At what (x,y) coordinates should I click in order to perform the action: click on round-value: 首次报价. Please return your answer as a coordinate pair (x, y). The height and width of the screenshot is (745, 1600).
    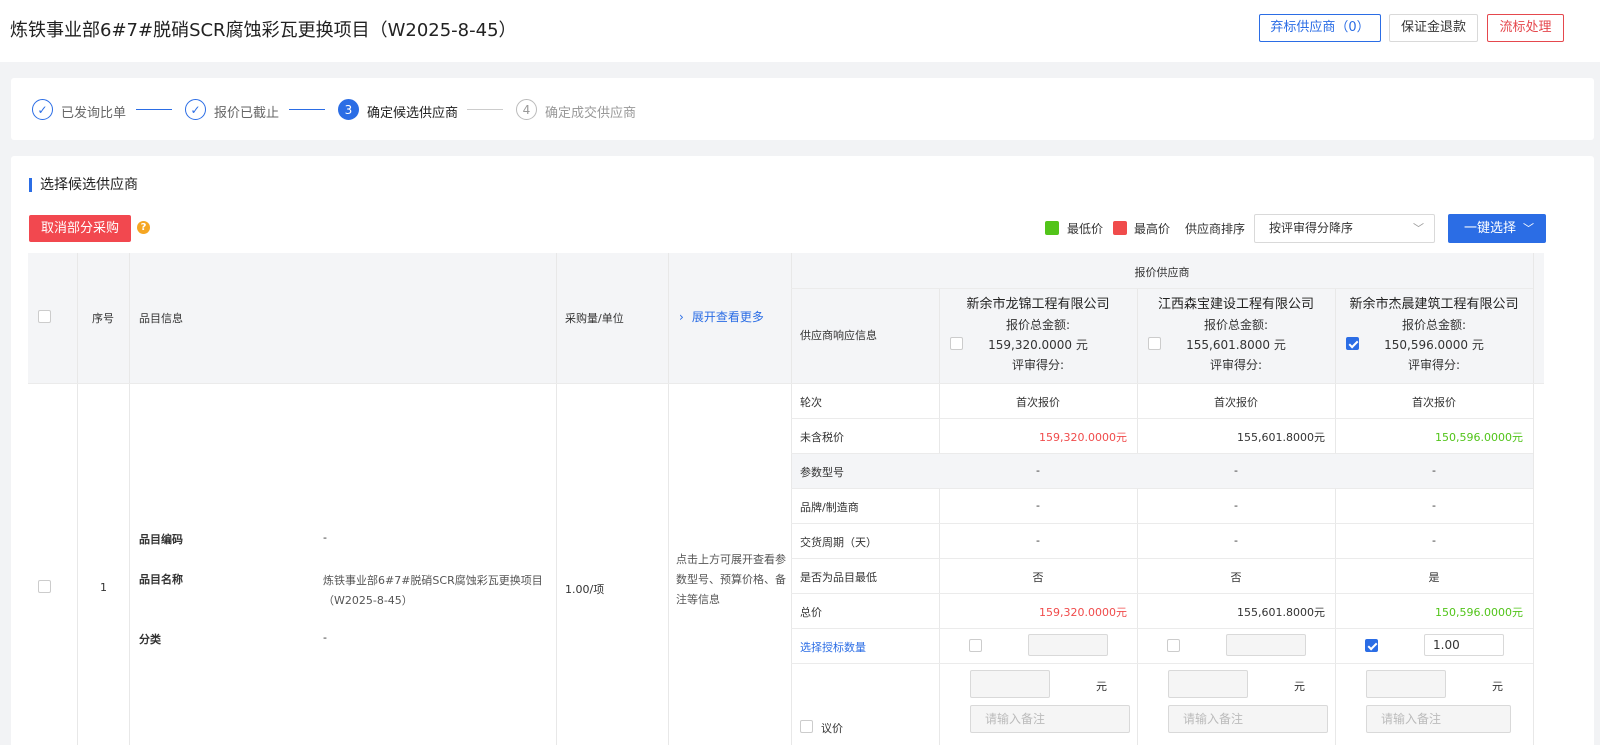
    Looking at the image, I should click on (1038, 402).